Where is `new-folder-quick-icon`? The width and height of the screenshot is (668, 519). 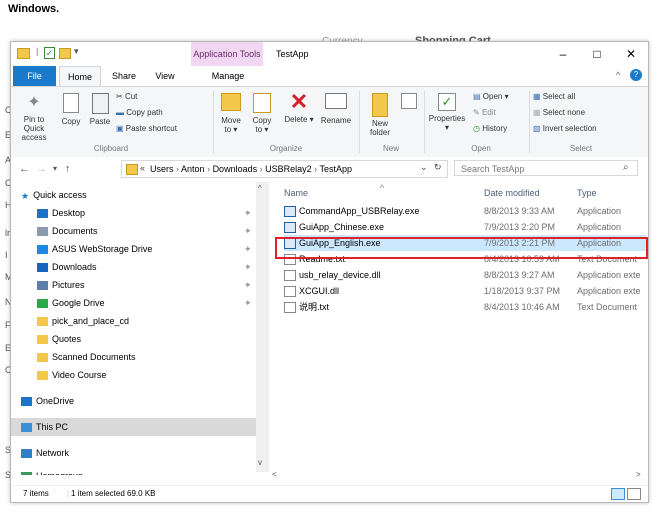
new-folder-quick-icon is located at coordinates (65, 53).